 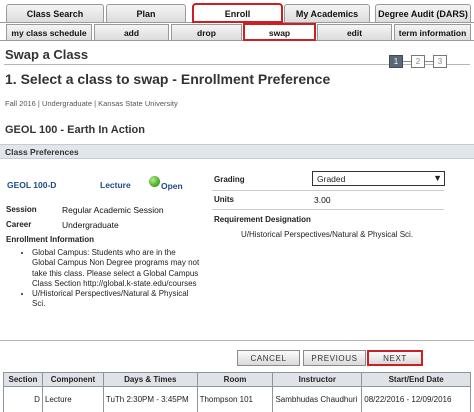 I want to click on tab-my-academics: My Academics, so click(x=327, y=13).